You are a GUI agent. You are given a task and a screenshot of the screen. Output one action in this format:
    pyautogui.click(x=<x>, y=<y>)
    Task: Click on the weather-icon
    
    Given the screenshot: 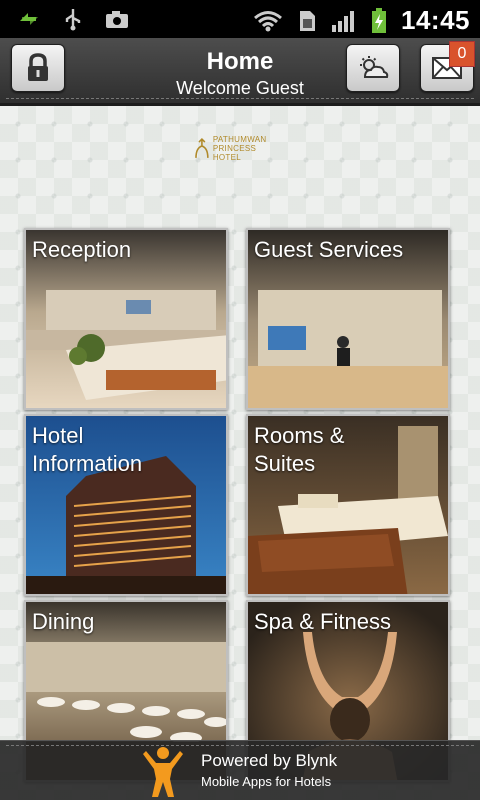 What is the action you would take?
    pyautogui.click(x=374, y=67)
    